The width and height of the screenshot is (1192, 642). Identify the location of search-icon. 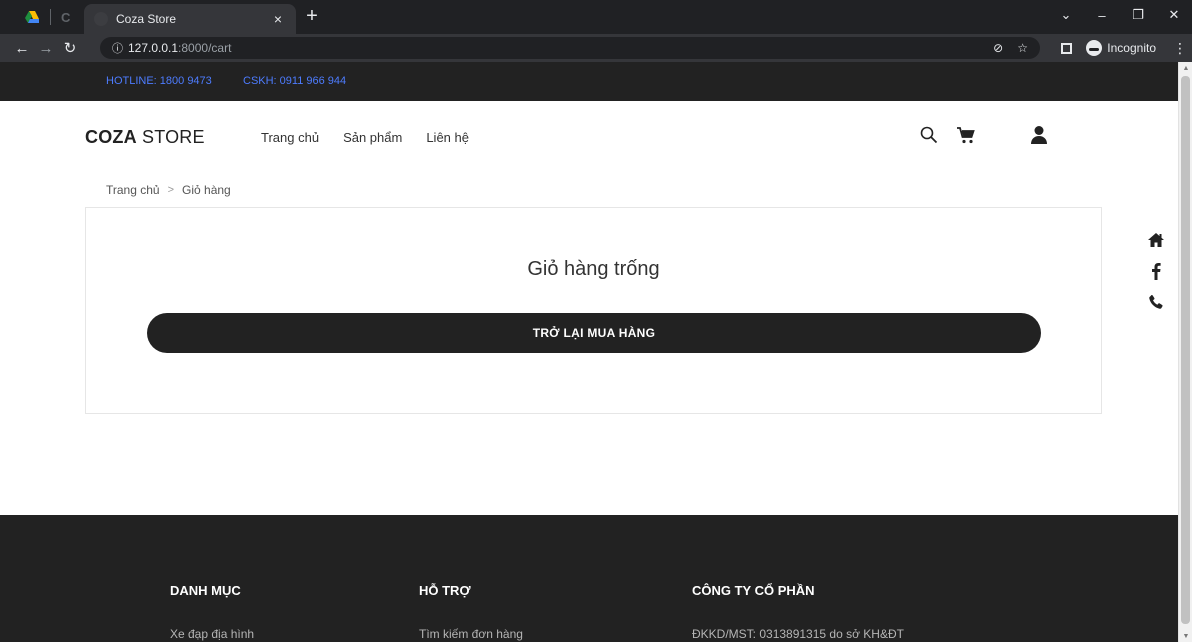
(929, 137).